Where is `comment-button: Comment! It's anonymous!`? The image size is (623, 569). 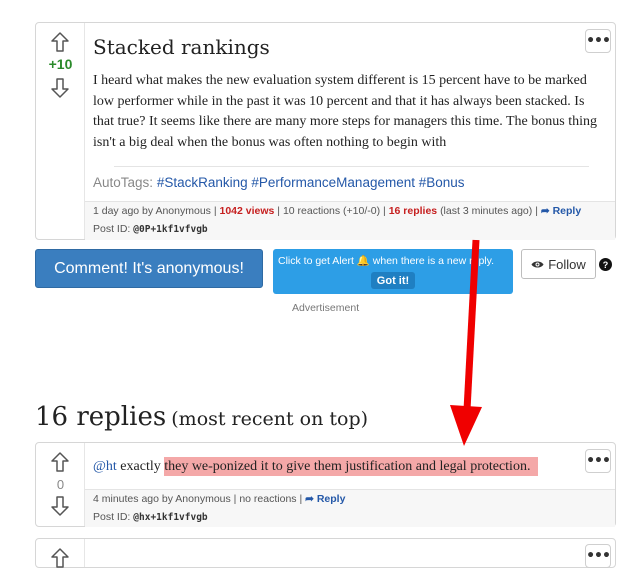 comment-button: Comment! It's anonymous! is located at coordinates (149, 268).